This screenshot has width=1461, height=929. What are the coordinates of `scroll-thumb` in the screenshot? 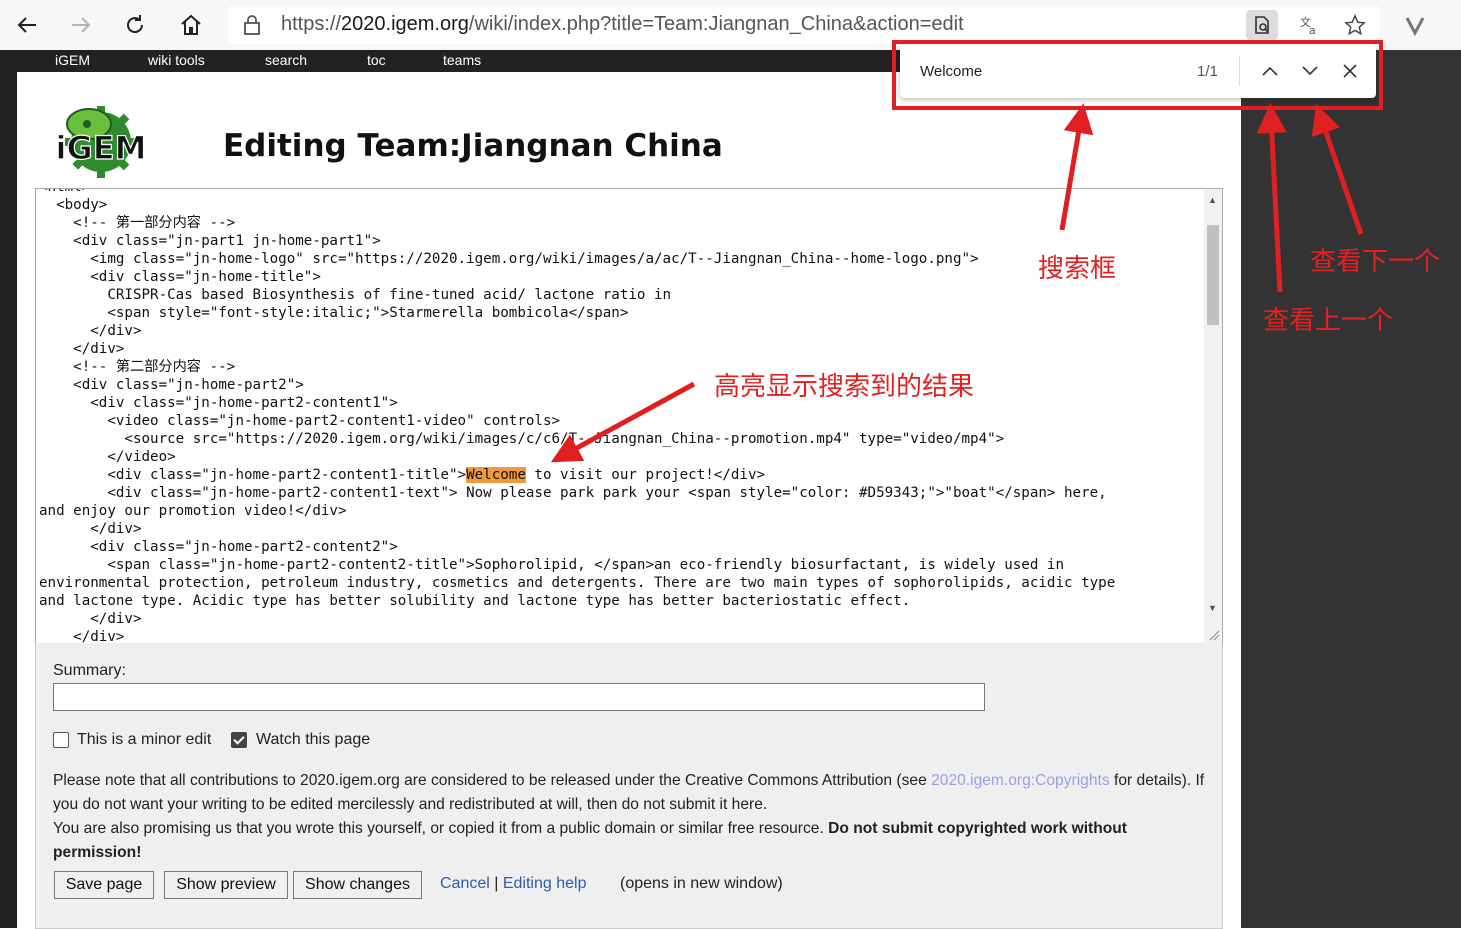 It's located at (1213, 275).